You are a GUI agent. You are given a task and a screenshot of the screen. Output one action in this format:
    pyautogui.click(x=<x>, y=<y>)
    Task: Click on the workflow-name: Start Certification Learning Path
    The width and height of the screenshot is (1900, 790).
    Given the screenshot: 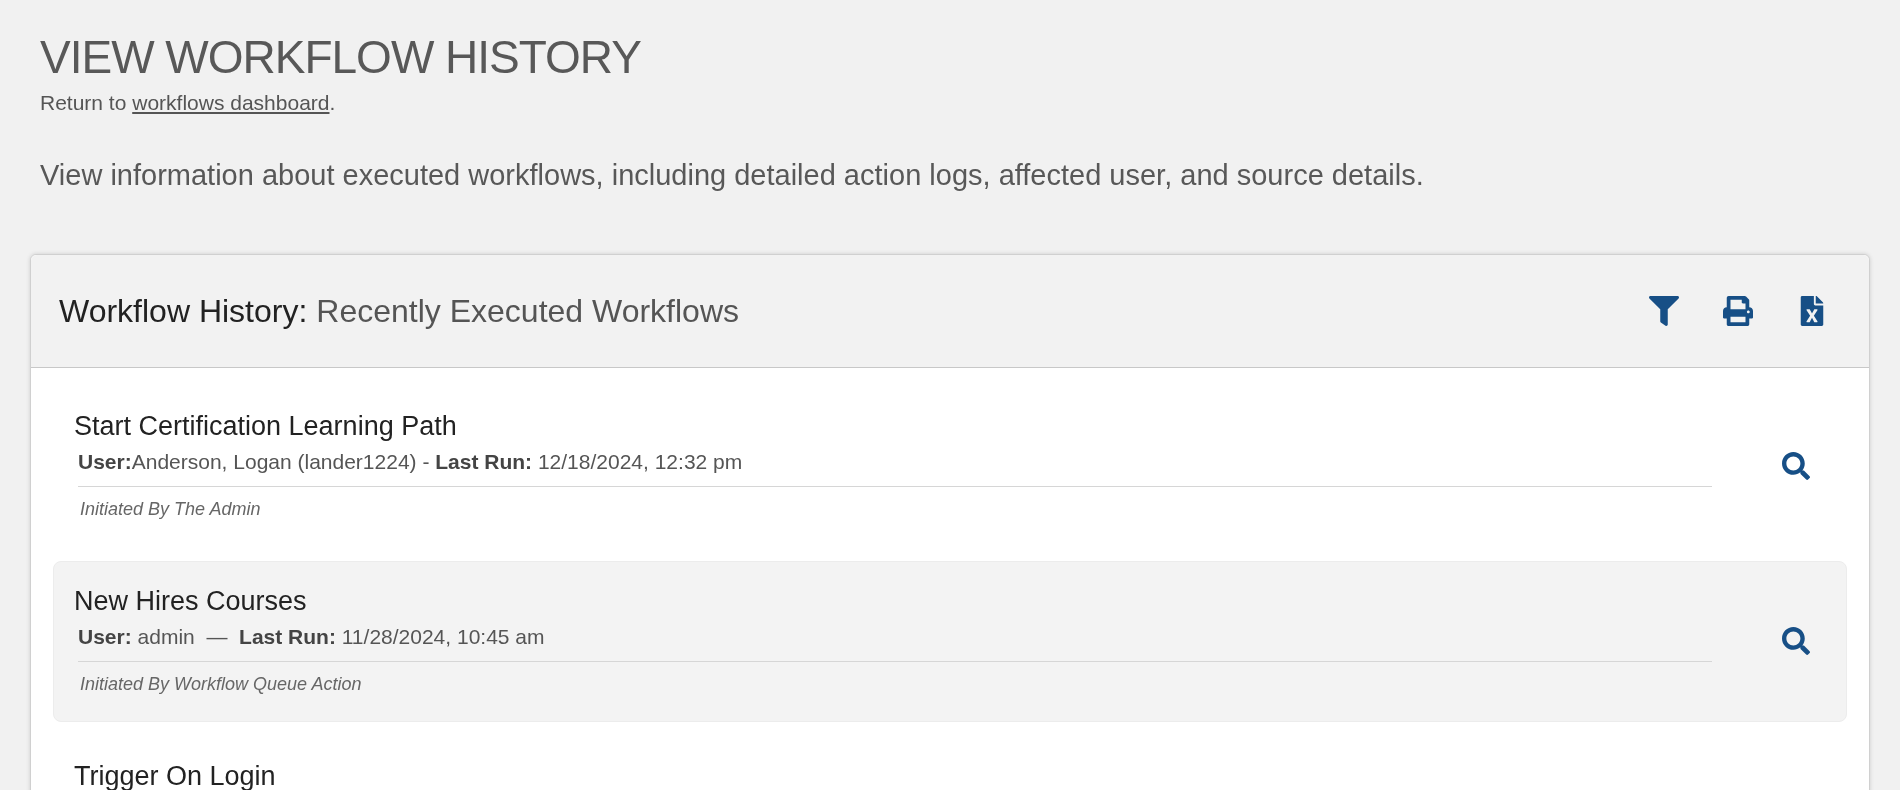 What is the action you would take?
    pyautogui.click(x=266, y=427)
    